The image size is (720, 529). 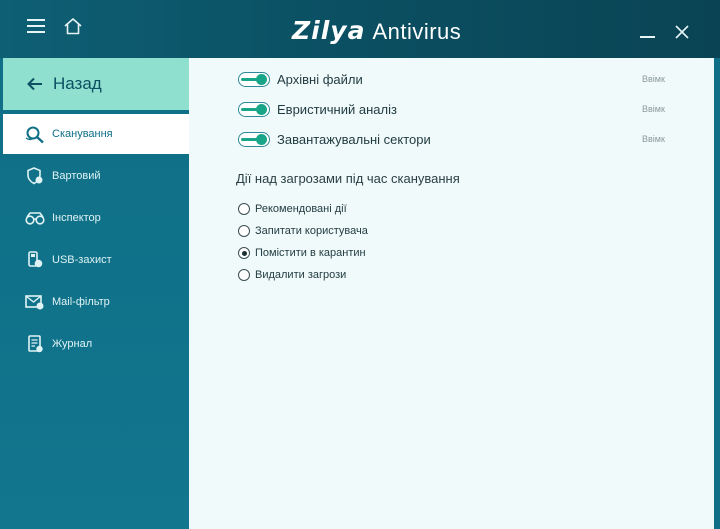 What do you see at coordinates (337, 109) in the screenshot?
I see `toggle-label: Евристичний аналіз` at bounding box center [337, 109].